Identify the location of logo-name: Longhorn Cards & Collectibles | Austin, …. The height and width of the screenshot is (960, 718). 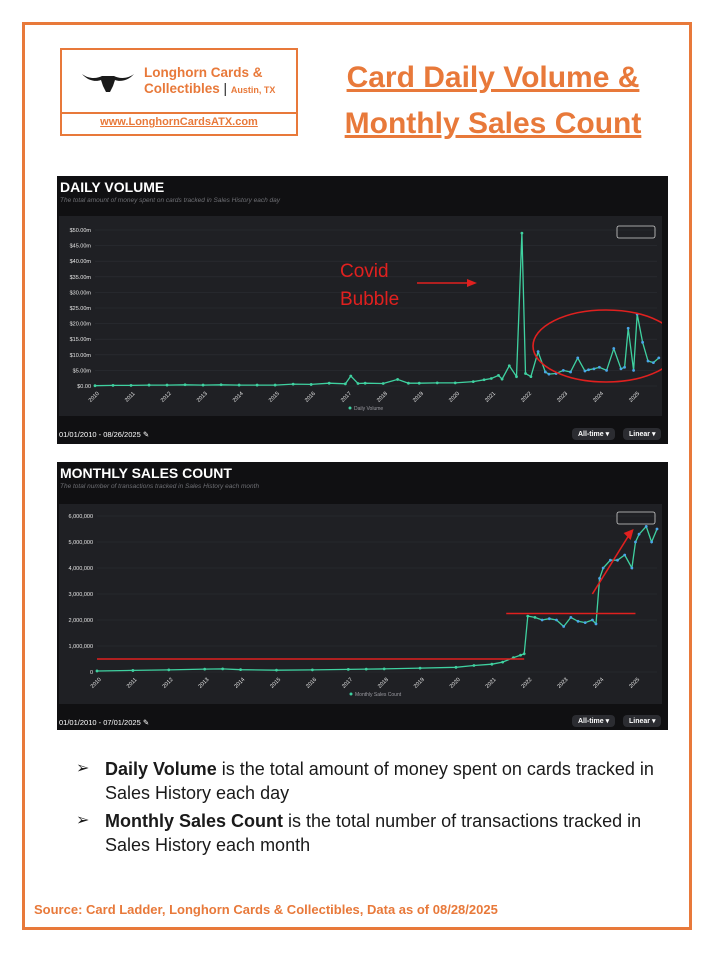
(210, 80).